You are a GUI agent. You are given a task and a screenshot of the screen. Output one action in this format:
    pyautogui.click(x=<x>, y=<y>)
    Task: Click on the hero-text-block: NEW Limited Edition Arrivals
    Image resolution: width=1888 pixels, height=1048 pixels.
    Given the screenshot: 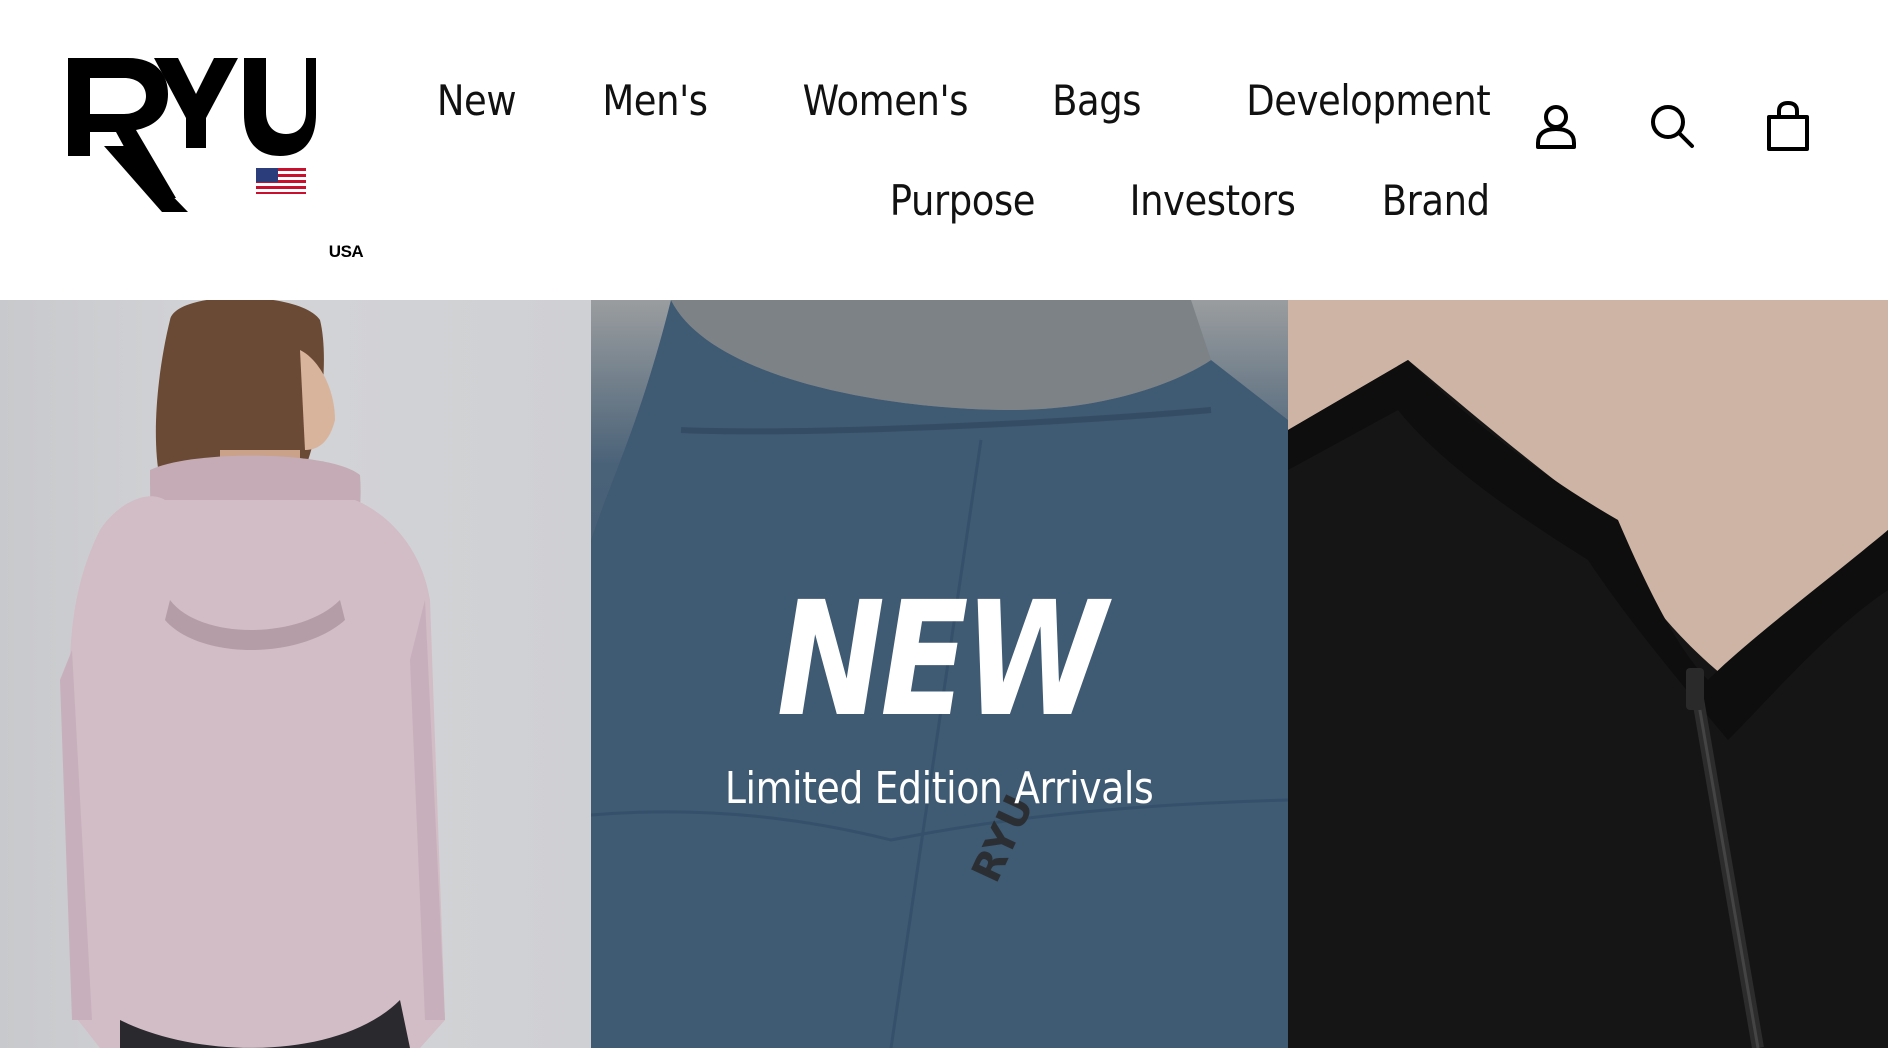 What is the action you would take?
    pyautogui.click(x=939, y=697)
    